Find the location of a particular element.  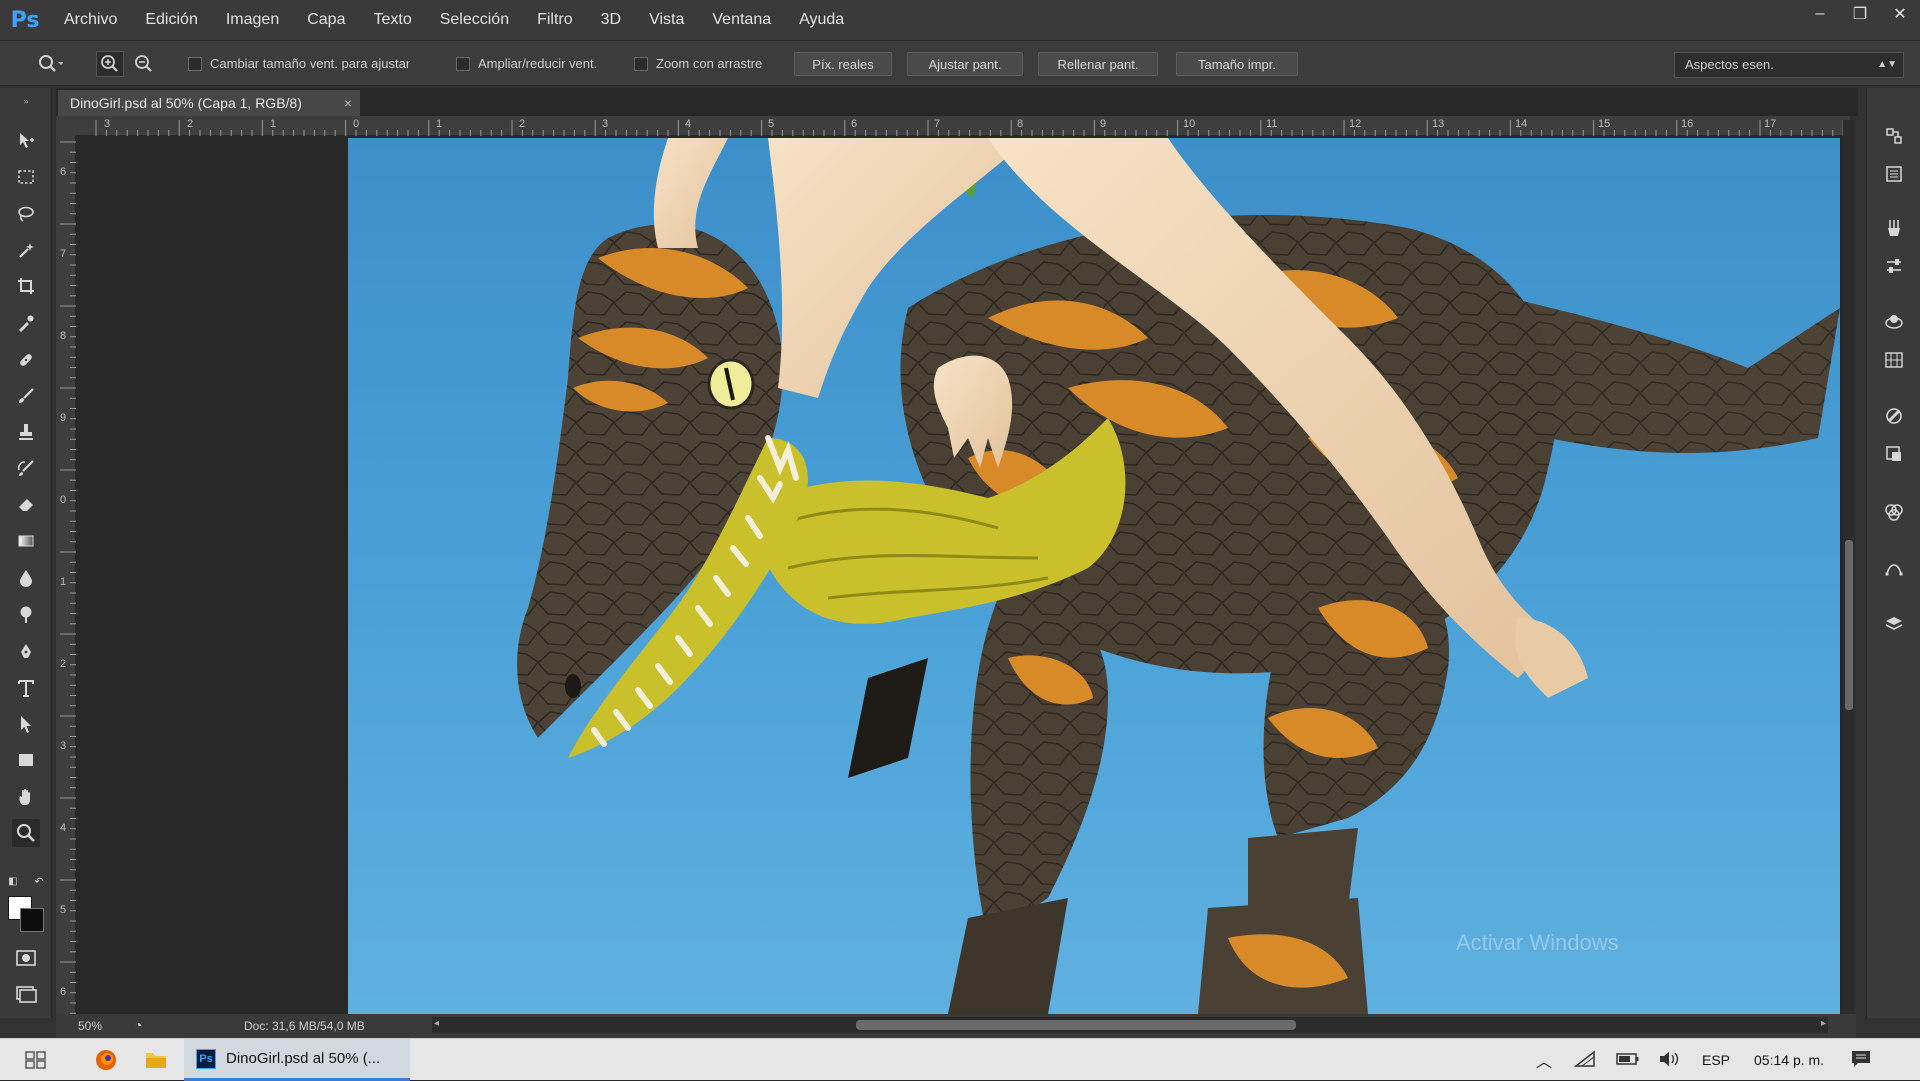

eraser-tool-icon is located at coordinates (26, 504).